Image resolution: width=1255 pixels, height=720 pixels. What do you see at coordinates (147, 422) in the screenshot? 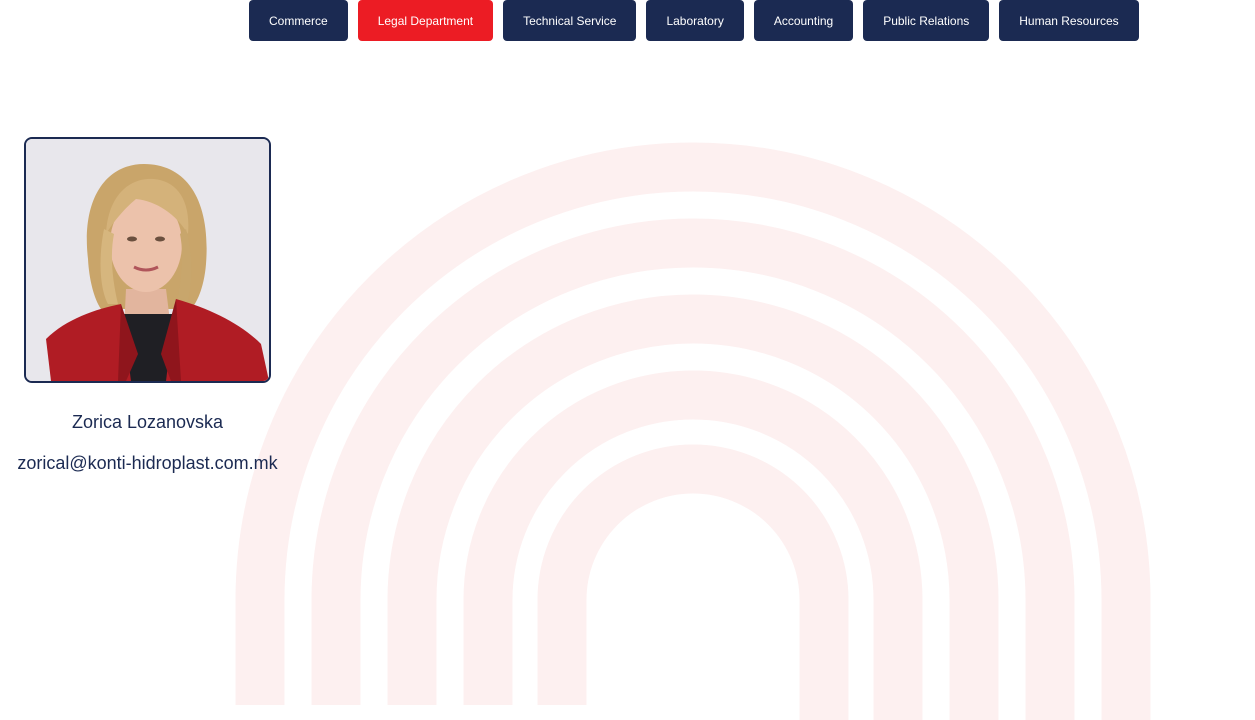
I see `employee-name: Zorica Lozanovska` at bounding box center [147, 422].